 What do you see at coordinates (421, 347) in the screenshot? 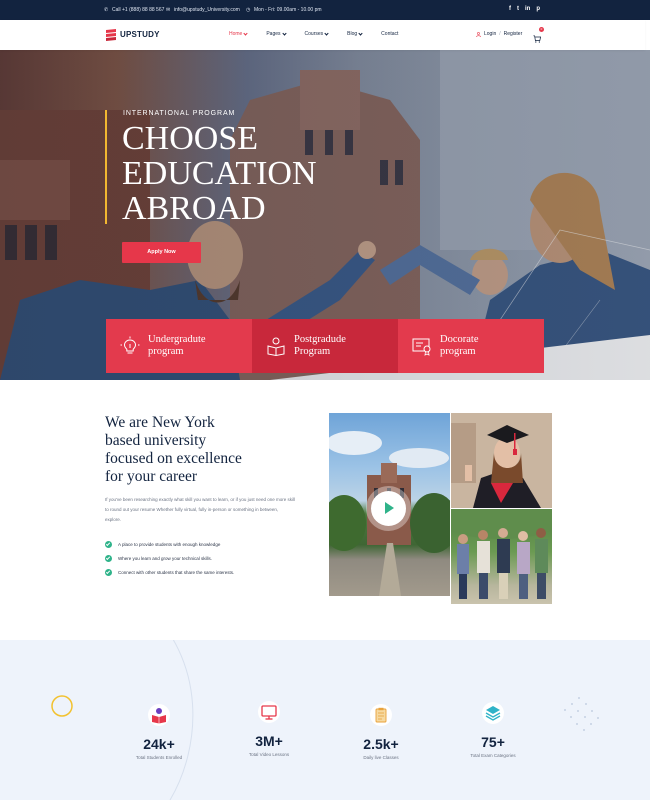
I see `certificate-icon` at bounding box center [421, 347].